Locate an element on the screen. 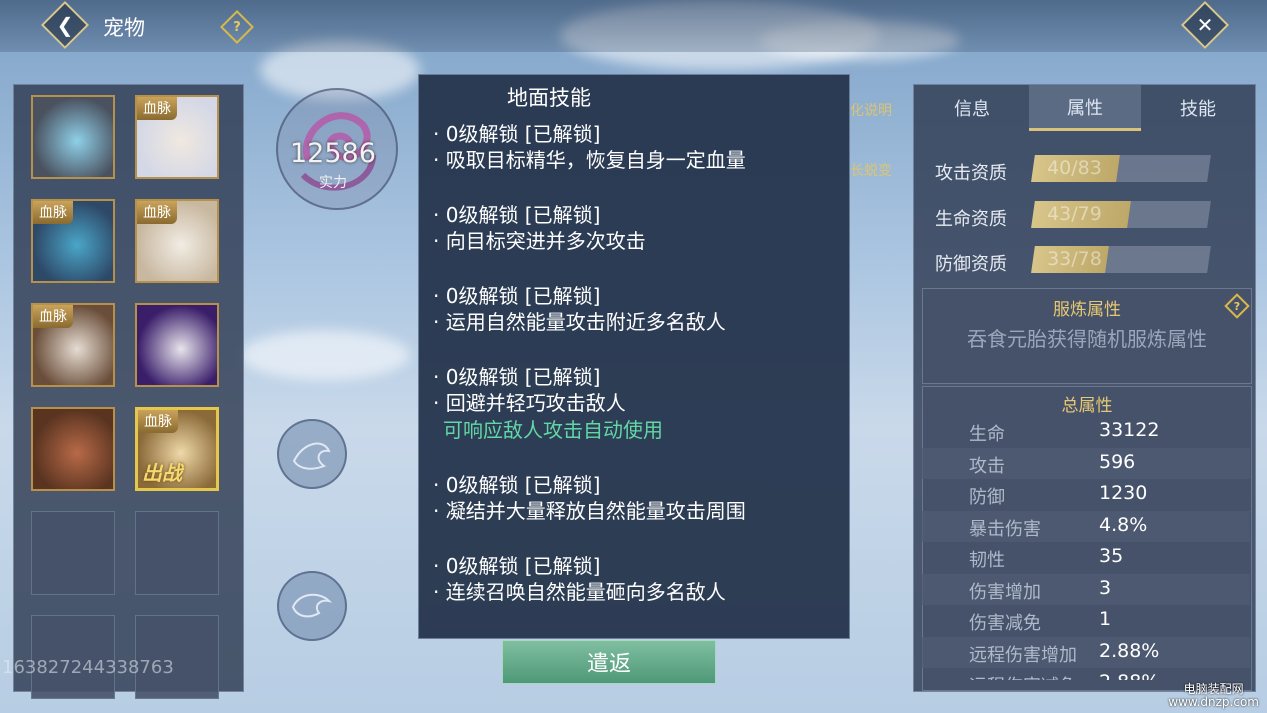 The image size is (1267, 713). skill-desc: · 向目标突进并多次攻击 is located at coordinates (539, 241).